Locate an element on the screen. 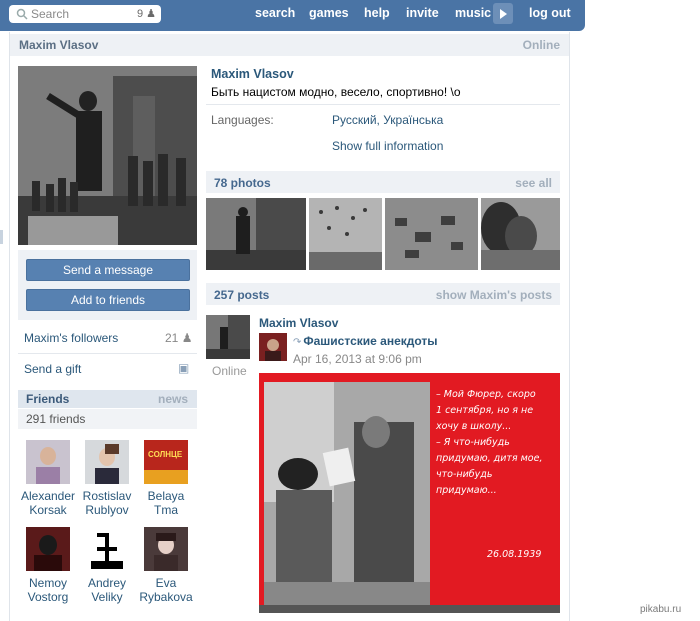 This screenshot has width=700, height=621. friend-item: Rostislav Rublyov is located at coordinates (107, 478).